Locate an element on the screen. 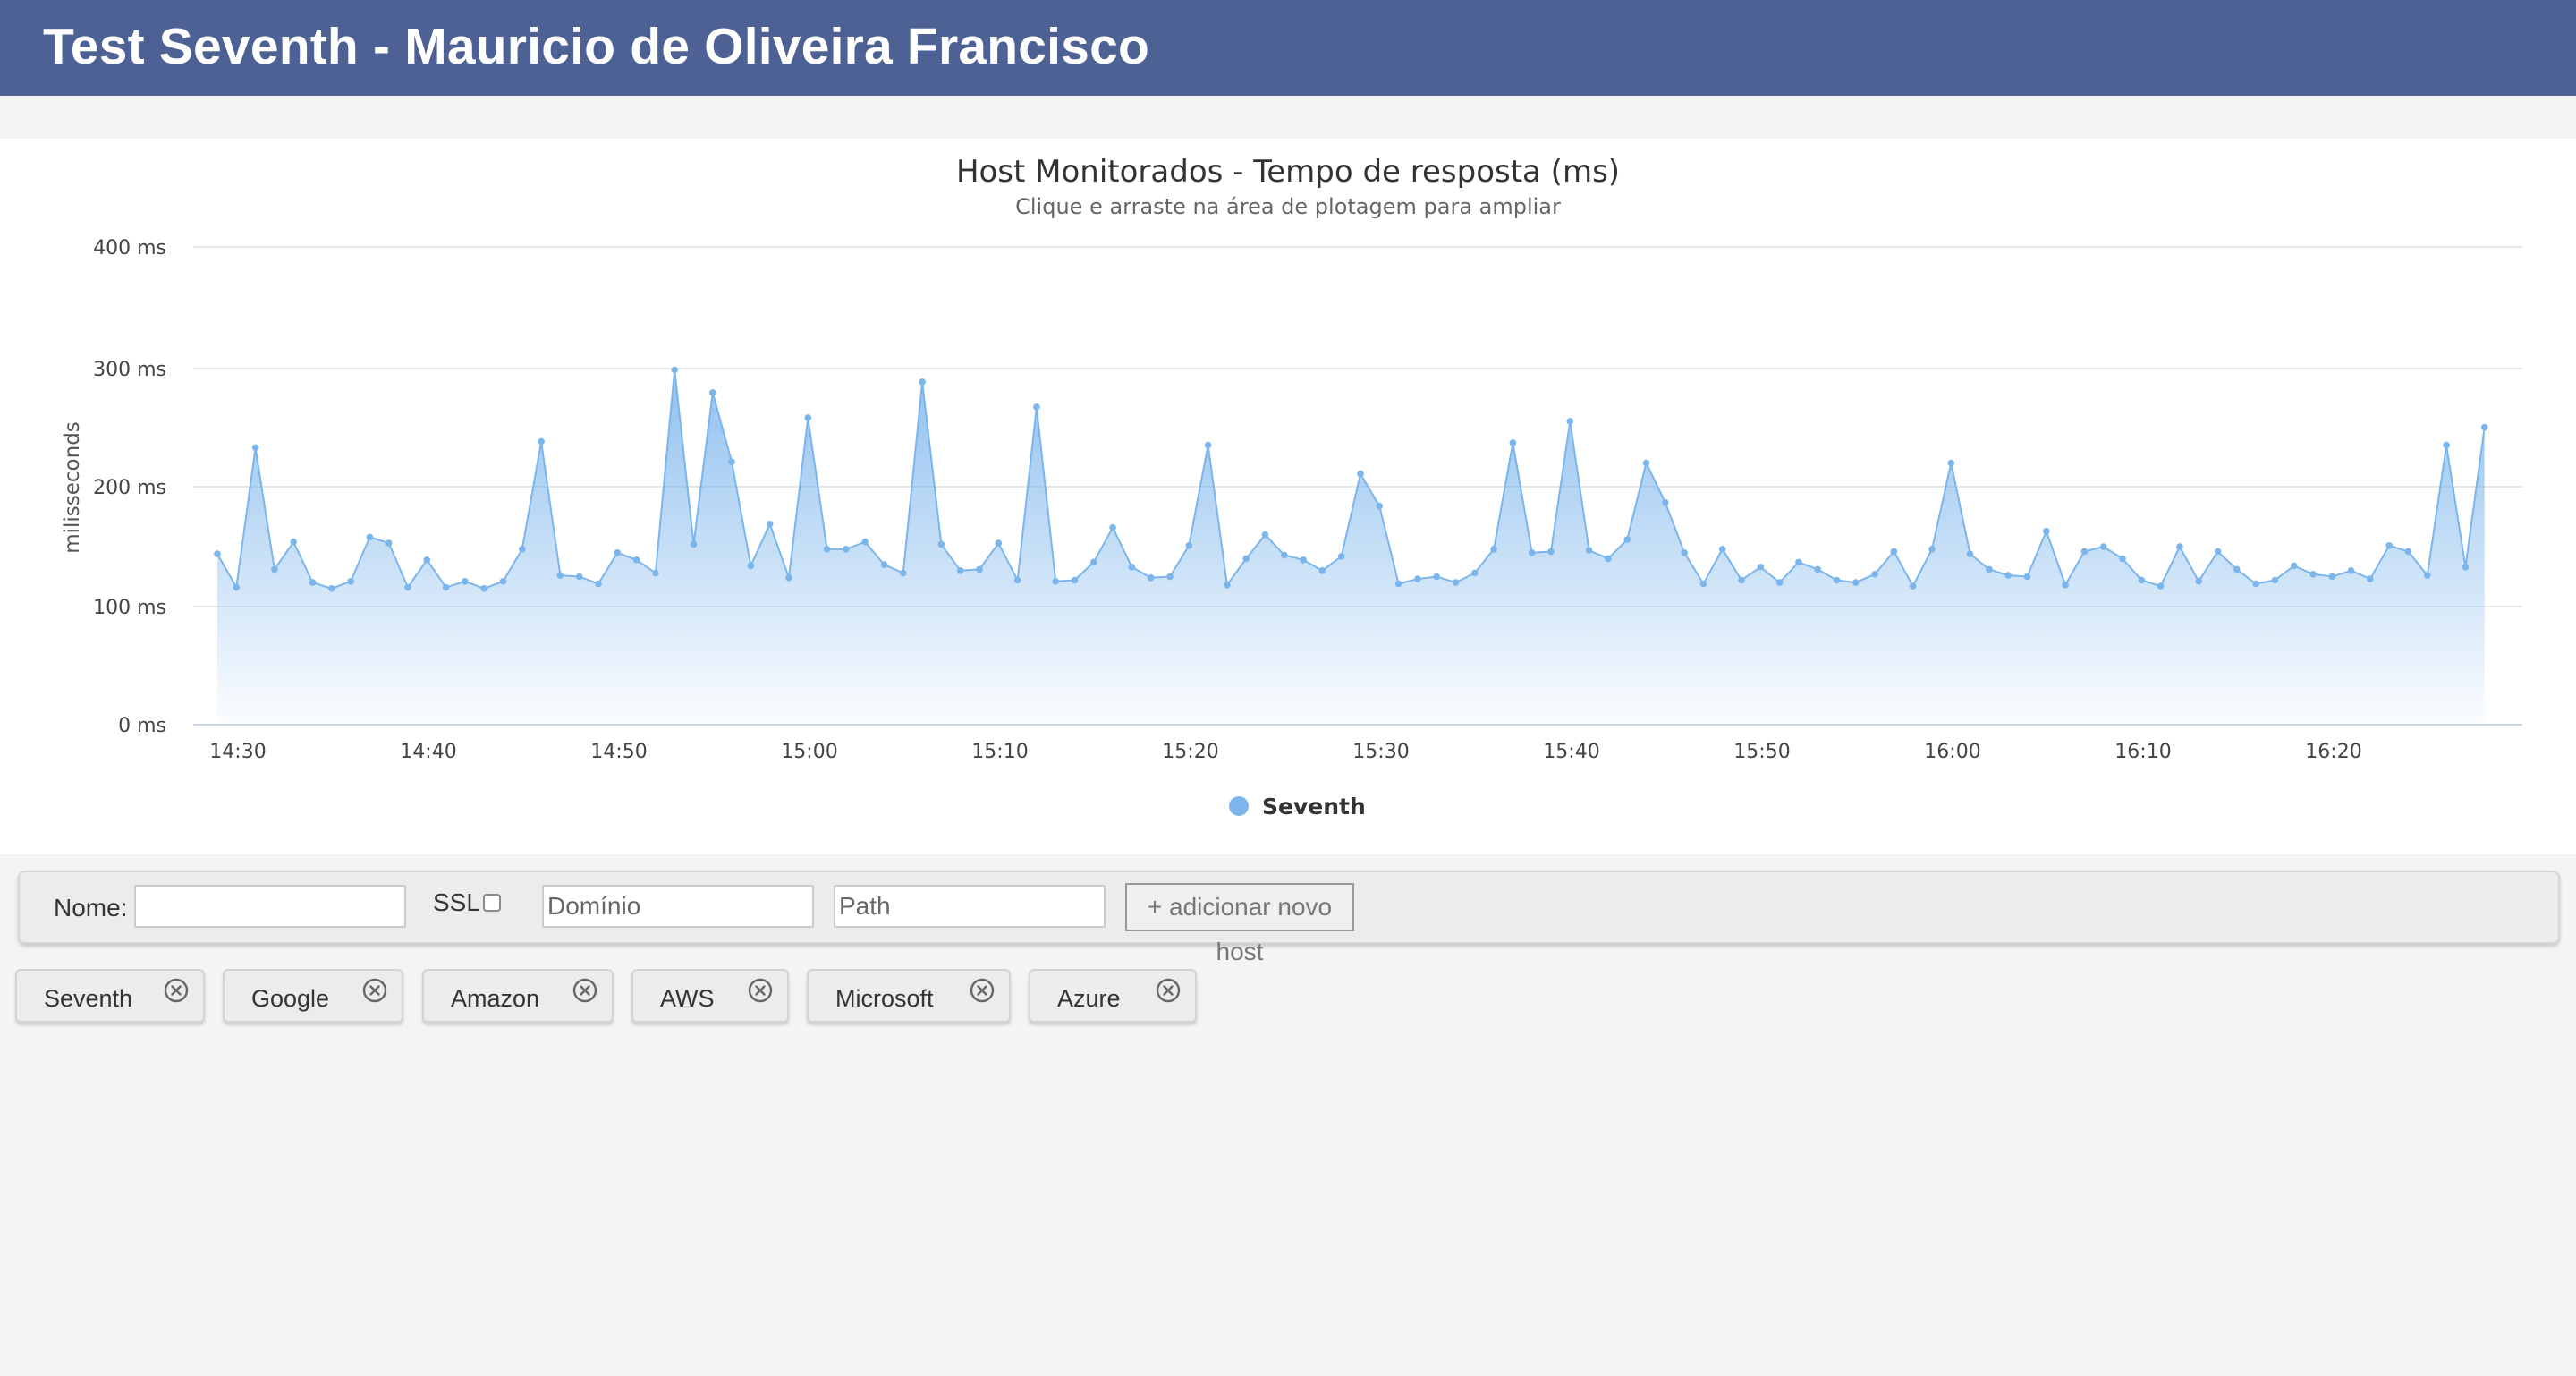  host-chip-azure: Azure is located at coordinates (1113, 996).